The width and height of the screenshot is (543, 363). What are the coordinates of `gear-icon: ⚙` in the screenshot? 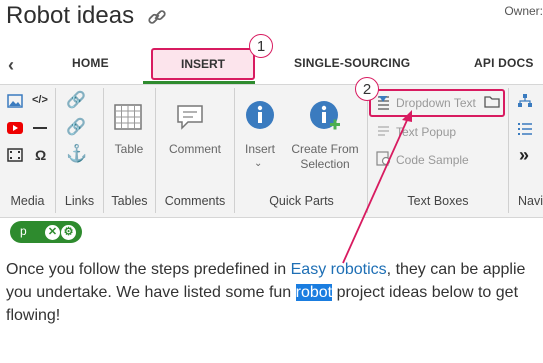 It's located at (68, 232).